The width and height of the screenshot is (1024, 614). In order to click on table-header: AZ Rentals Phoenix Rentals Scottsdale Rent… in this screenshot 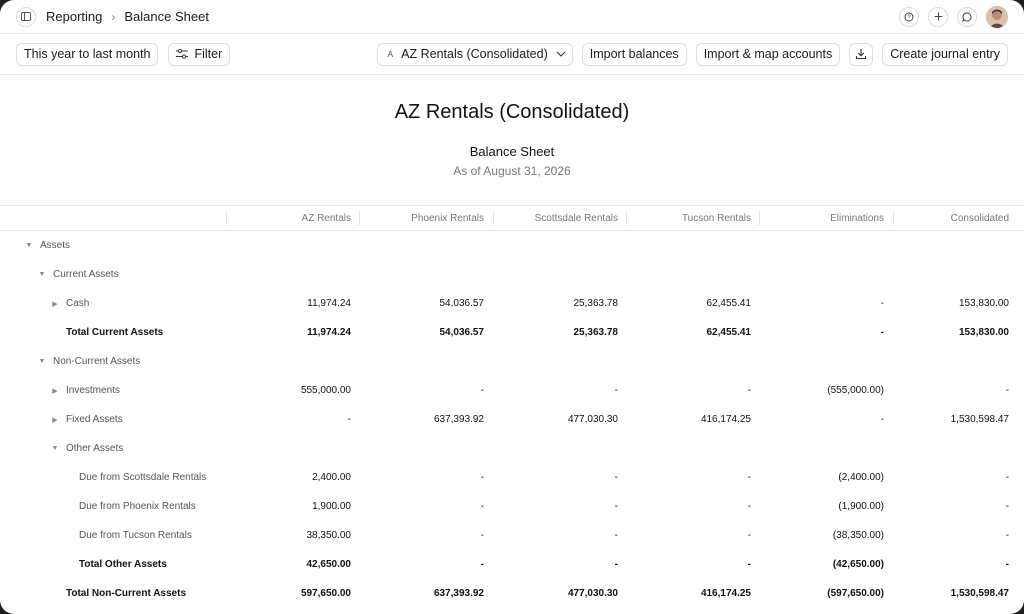, I will do `click(512, 218)`.